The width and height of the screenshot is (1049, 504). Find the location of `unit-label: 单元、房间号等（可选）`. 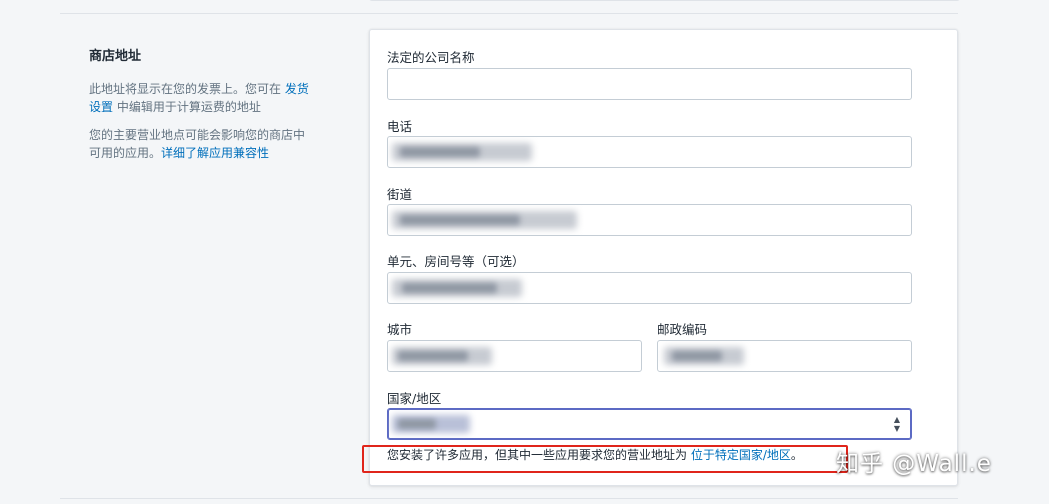

unit-label: 单元、房间号等（可选） is located at coordinates (456, 261).